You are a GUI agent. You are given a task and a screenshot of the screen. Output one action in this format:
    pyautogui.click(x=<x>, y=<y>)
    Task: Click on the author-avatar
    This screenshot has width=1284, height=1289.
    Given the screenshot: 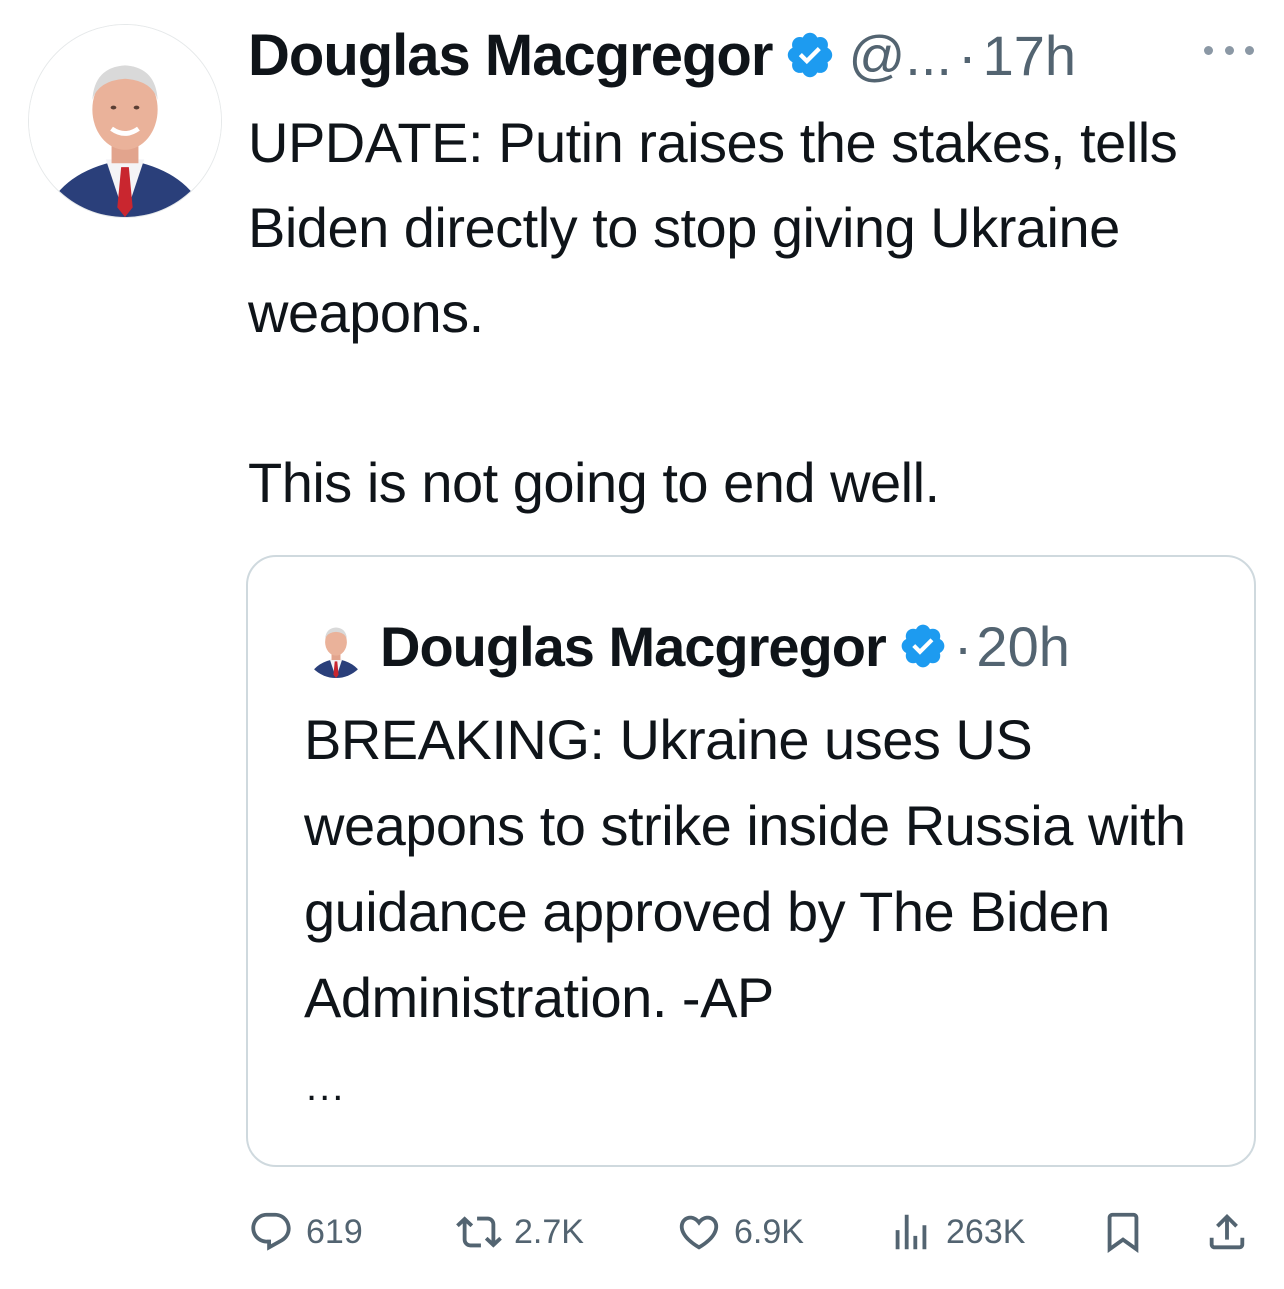 What is the action you would take?
    pyautogui.click(x=125, y=121)
    